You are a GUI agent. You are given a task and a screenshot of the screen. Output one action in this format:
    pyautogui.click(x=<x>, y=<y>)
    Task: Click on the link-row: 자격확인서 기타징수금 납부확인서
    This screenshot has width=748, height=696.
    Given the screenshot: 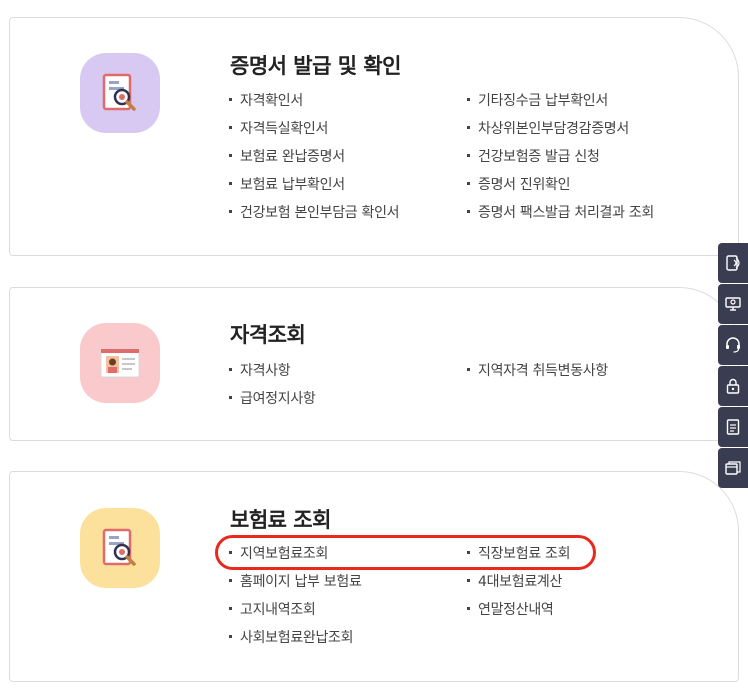 What is the action you would take?
    pyautogui.click(x=469, y=106)
    